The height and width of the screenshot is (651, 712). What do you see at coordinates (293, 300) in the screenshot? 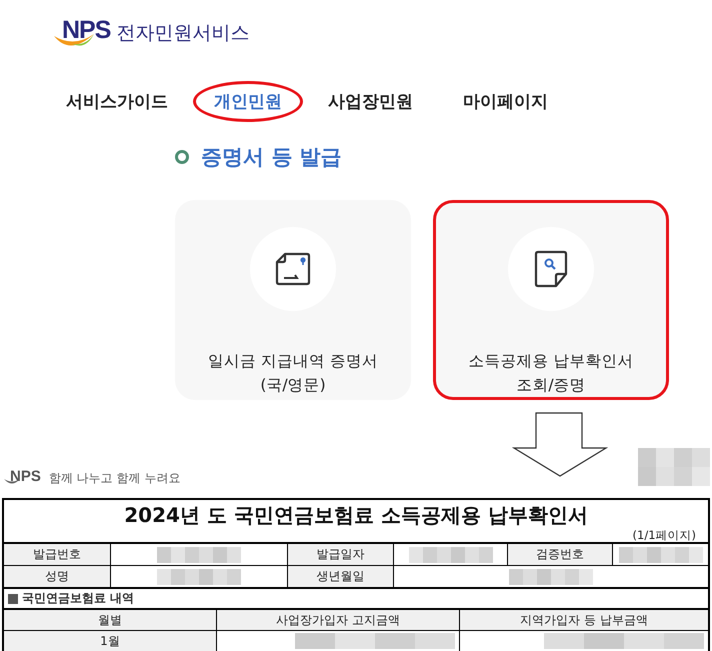
I see `service-card: 일시금 지급내역 증명서 (국/영문)` at bounding box center [293, 300].